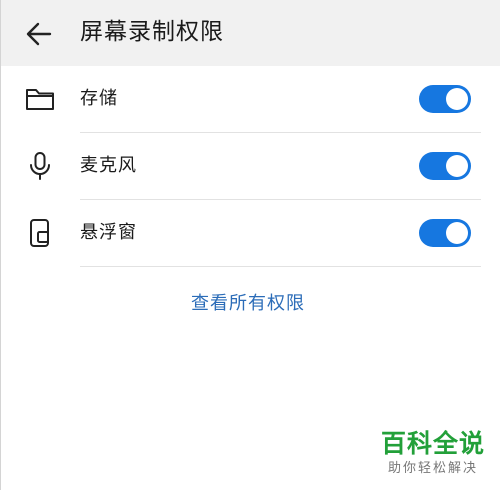 This screenshot has height=490, width=500. Describe the element at coordinates (250, 233) in the screenshot. I see `permission-row-floating-window: 悬浮窗` at that location.